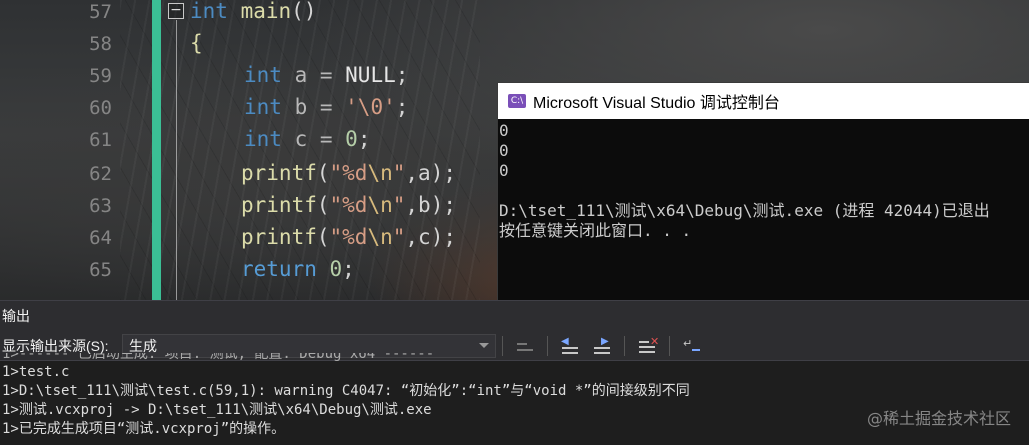 This screenshot has height=445, width=1029. I want to click on line-number-gutter: 57 58 59 60 61 62 63 64 65, so click(60, 150).